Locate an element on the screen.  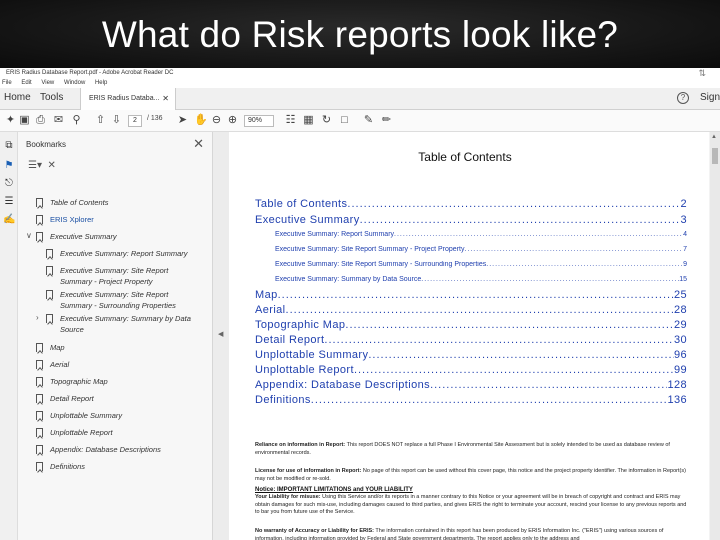
bookmark-item: Unplottable Summary is located at coordinates (125, 415).